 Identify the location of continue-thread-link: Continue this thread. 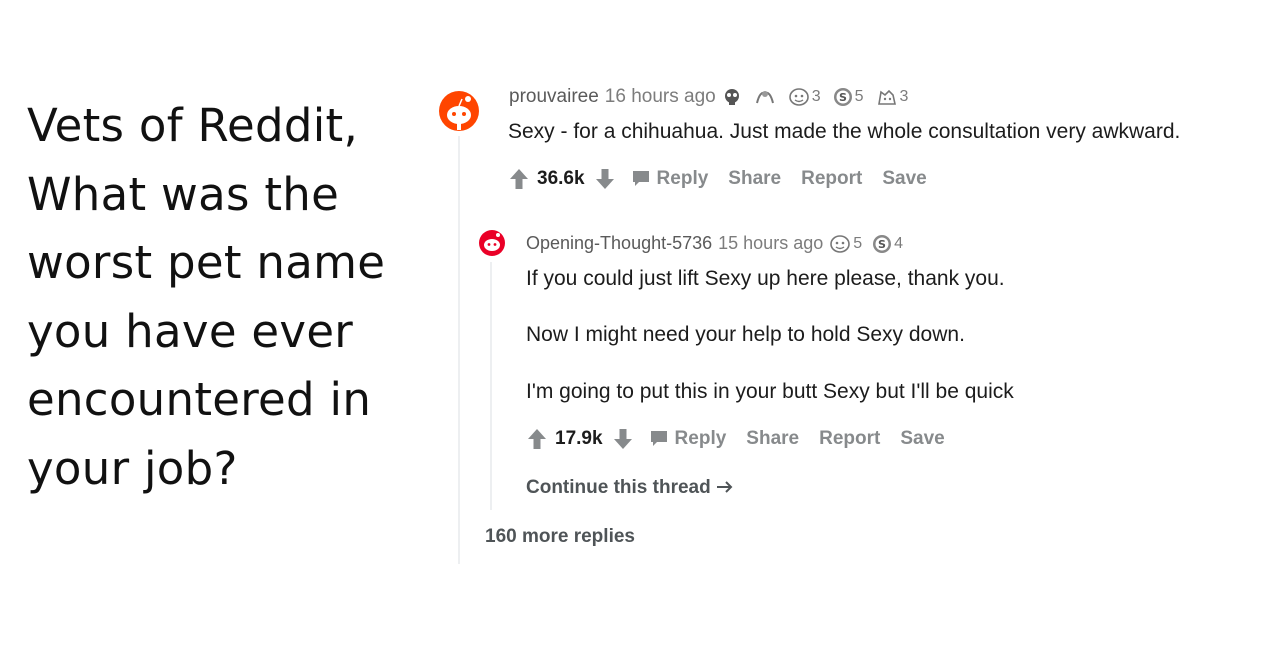
(630, 488).